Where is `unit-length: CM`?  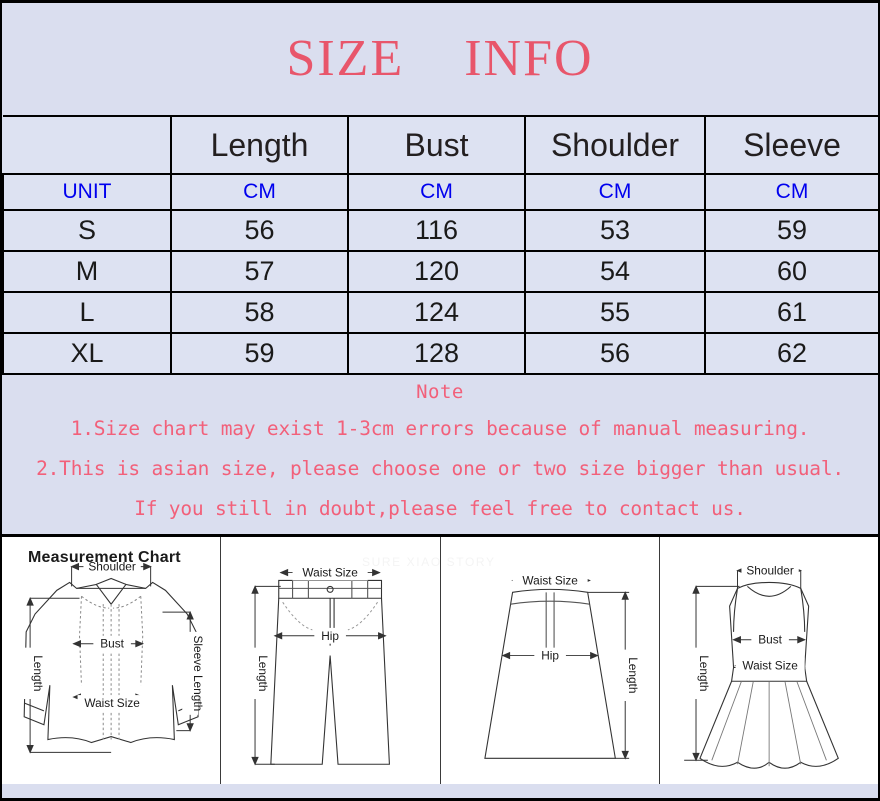
unit-length: CM is located at coordinates (259, 192).